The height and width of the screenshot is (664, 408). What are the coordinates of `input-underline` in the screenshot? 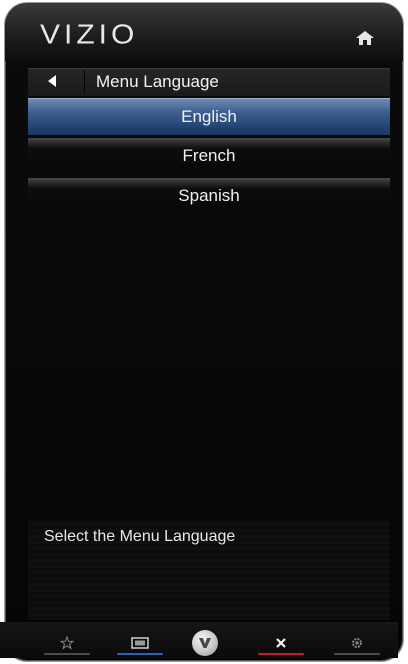 It's located at (140, 654).